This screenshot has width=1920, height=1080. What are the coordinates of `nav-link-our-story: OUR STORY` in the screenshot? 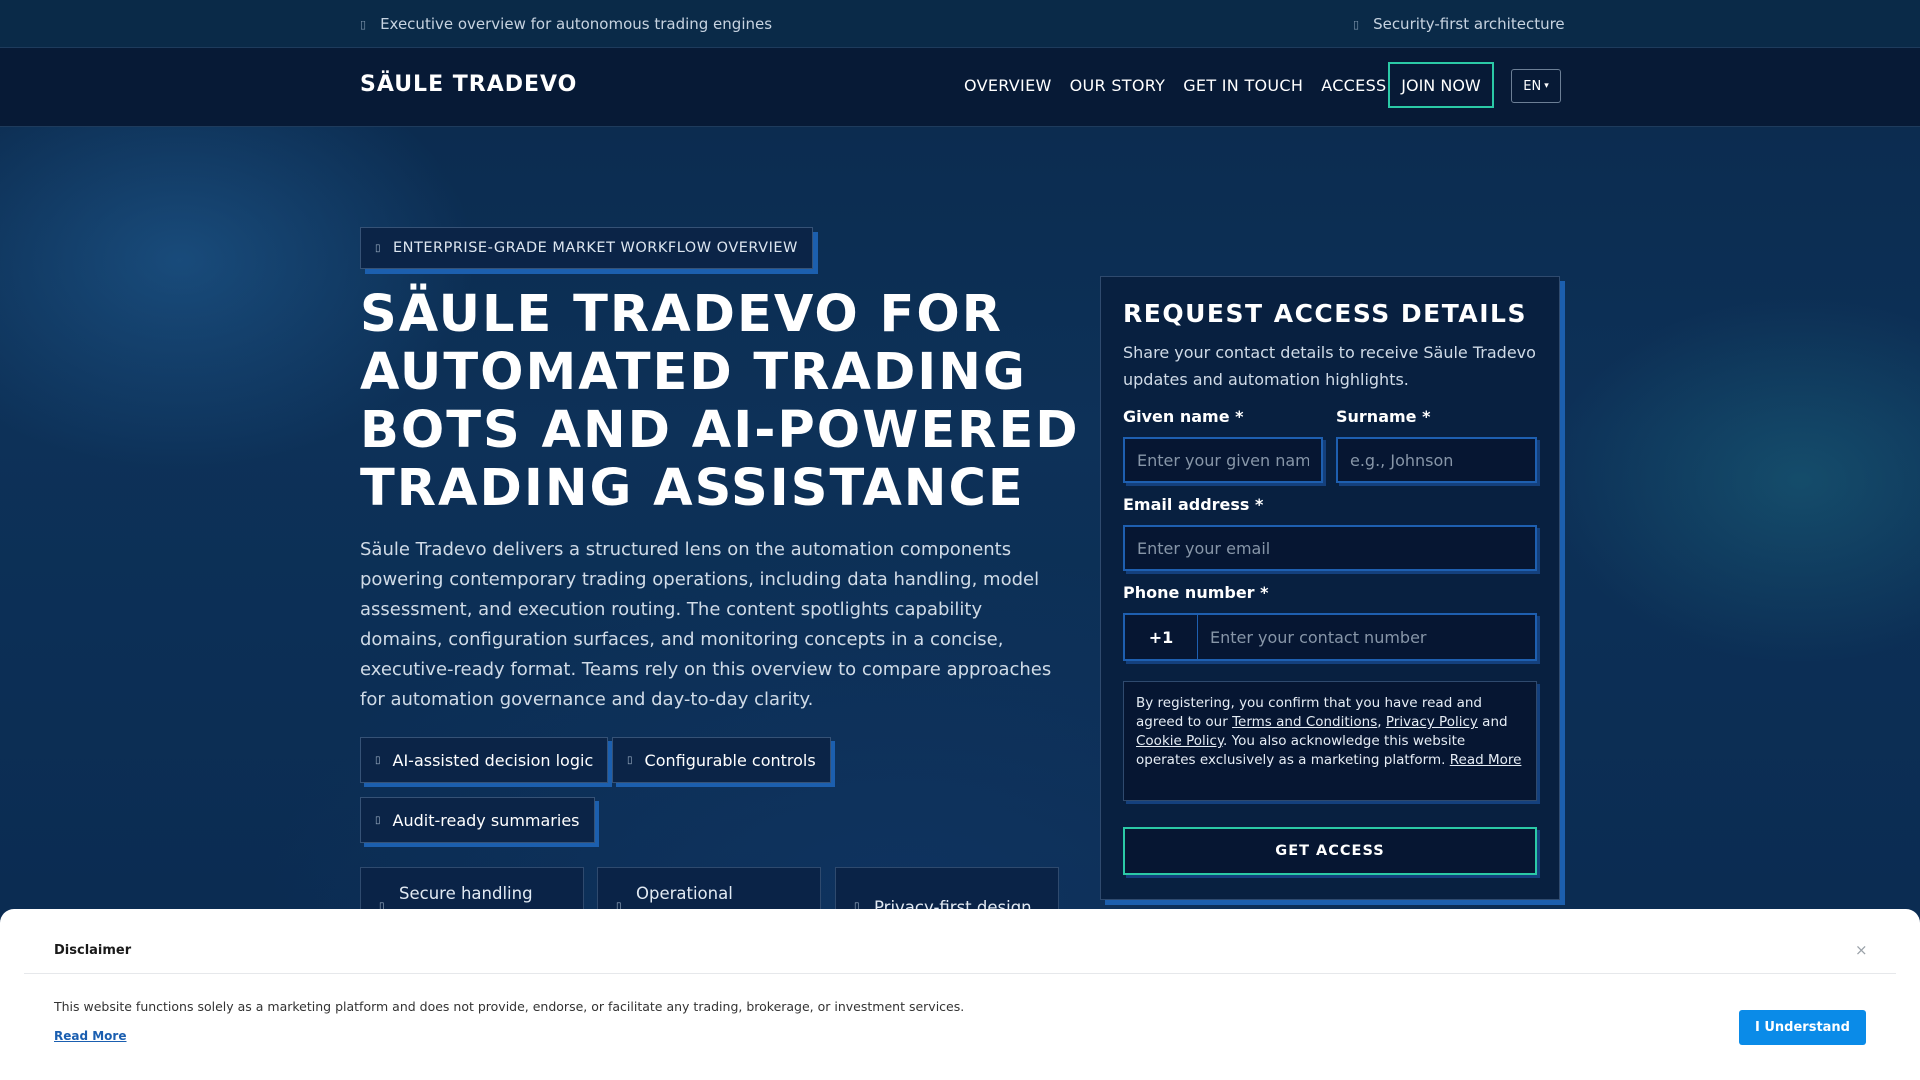 It's located at (1118, 85).